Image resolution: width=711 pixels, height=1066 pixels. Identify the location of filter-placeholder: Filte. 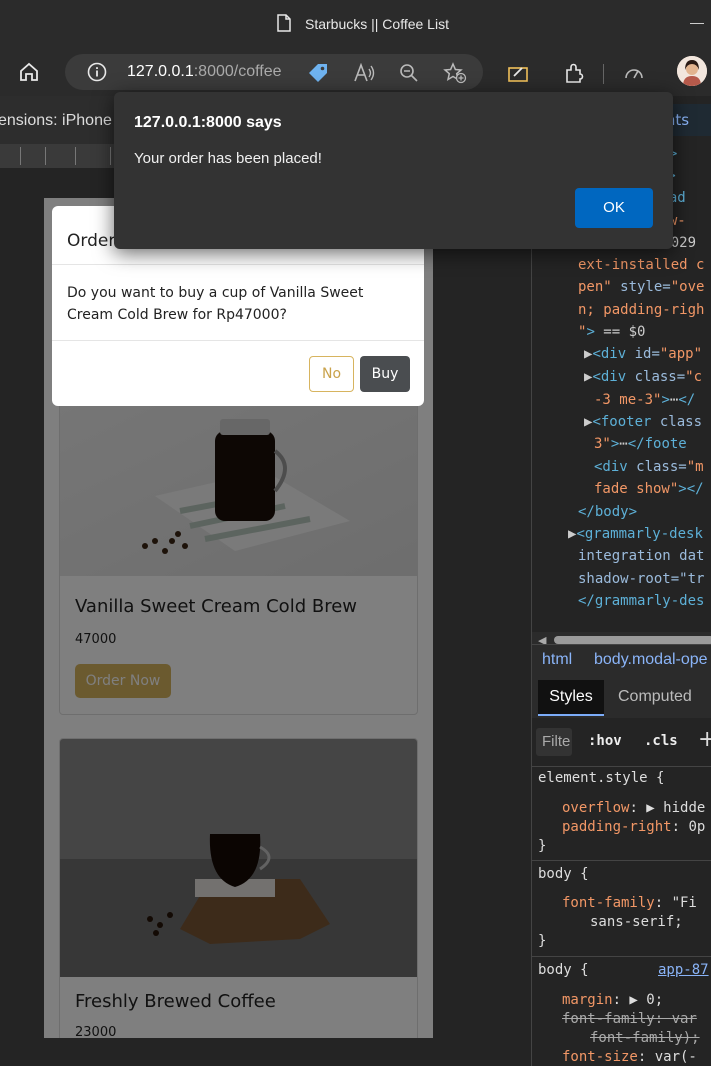
(556, 741).